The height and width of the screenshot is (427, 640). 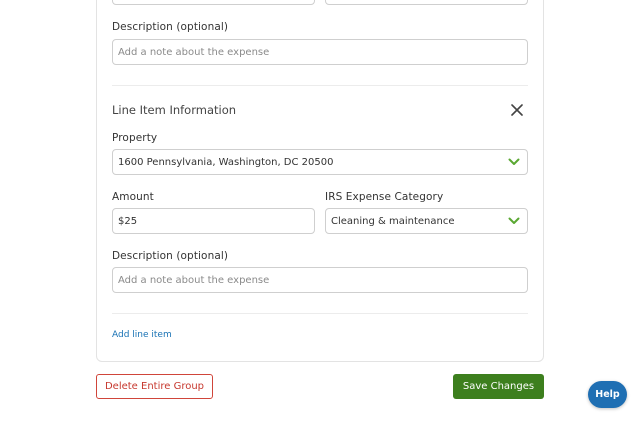 What do you see at coordinates (174, 110) in the screenshot?
I see `line-item-title: Line Item Information` at bounding box center [174, 110].